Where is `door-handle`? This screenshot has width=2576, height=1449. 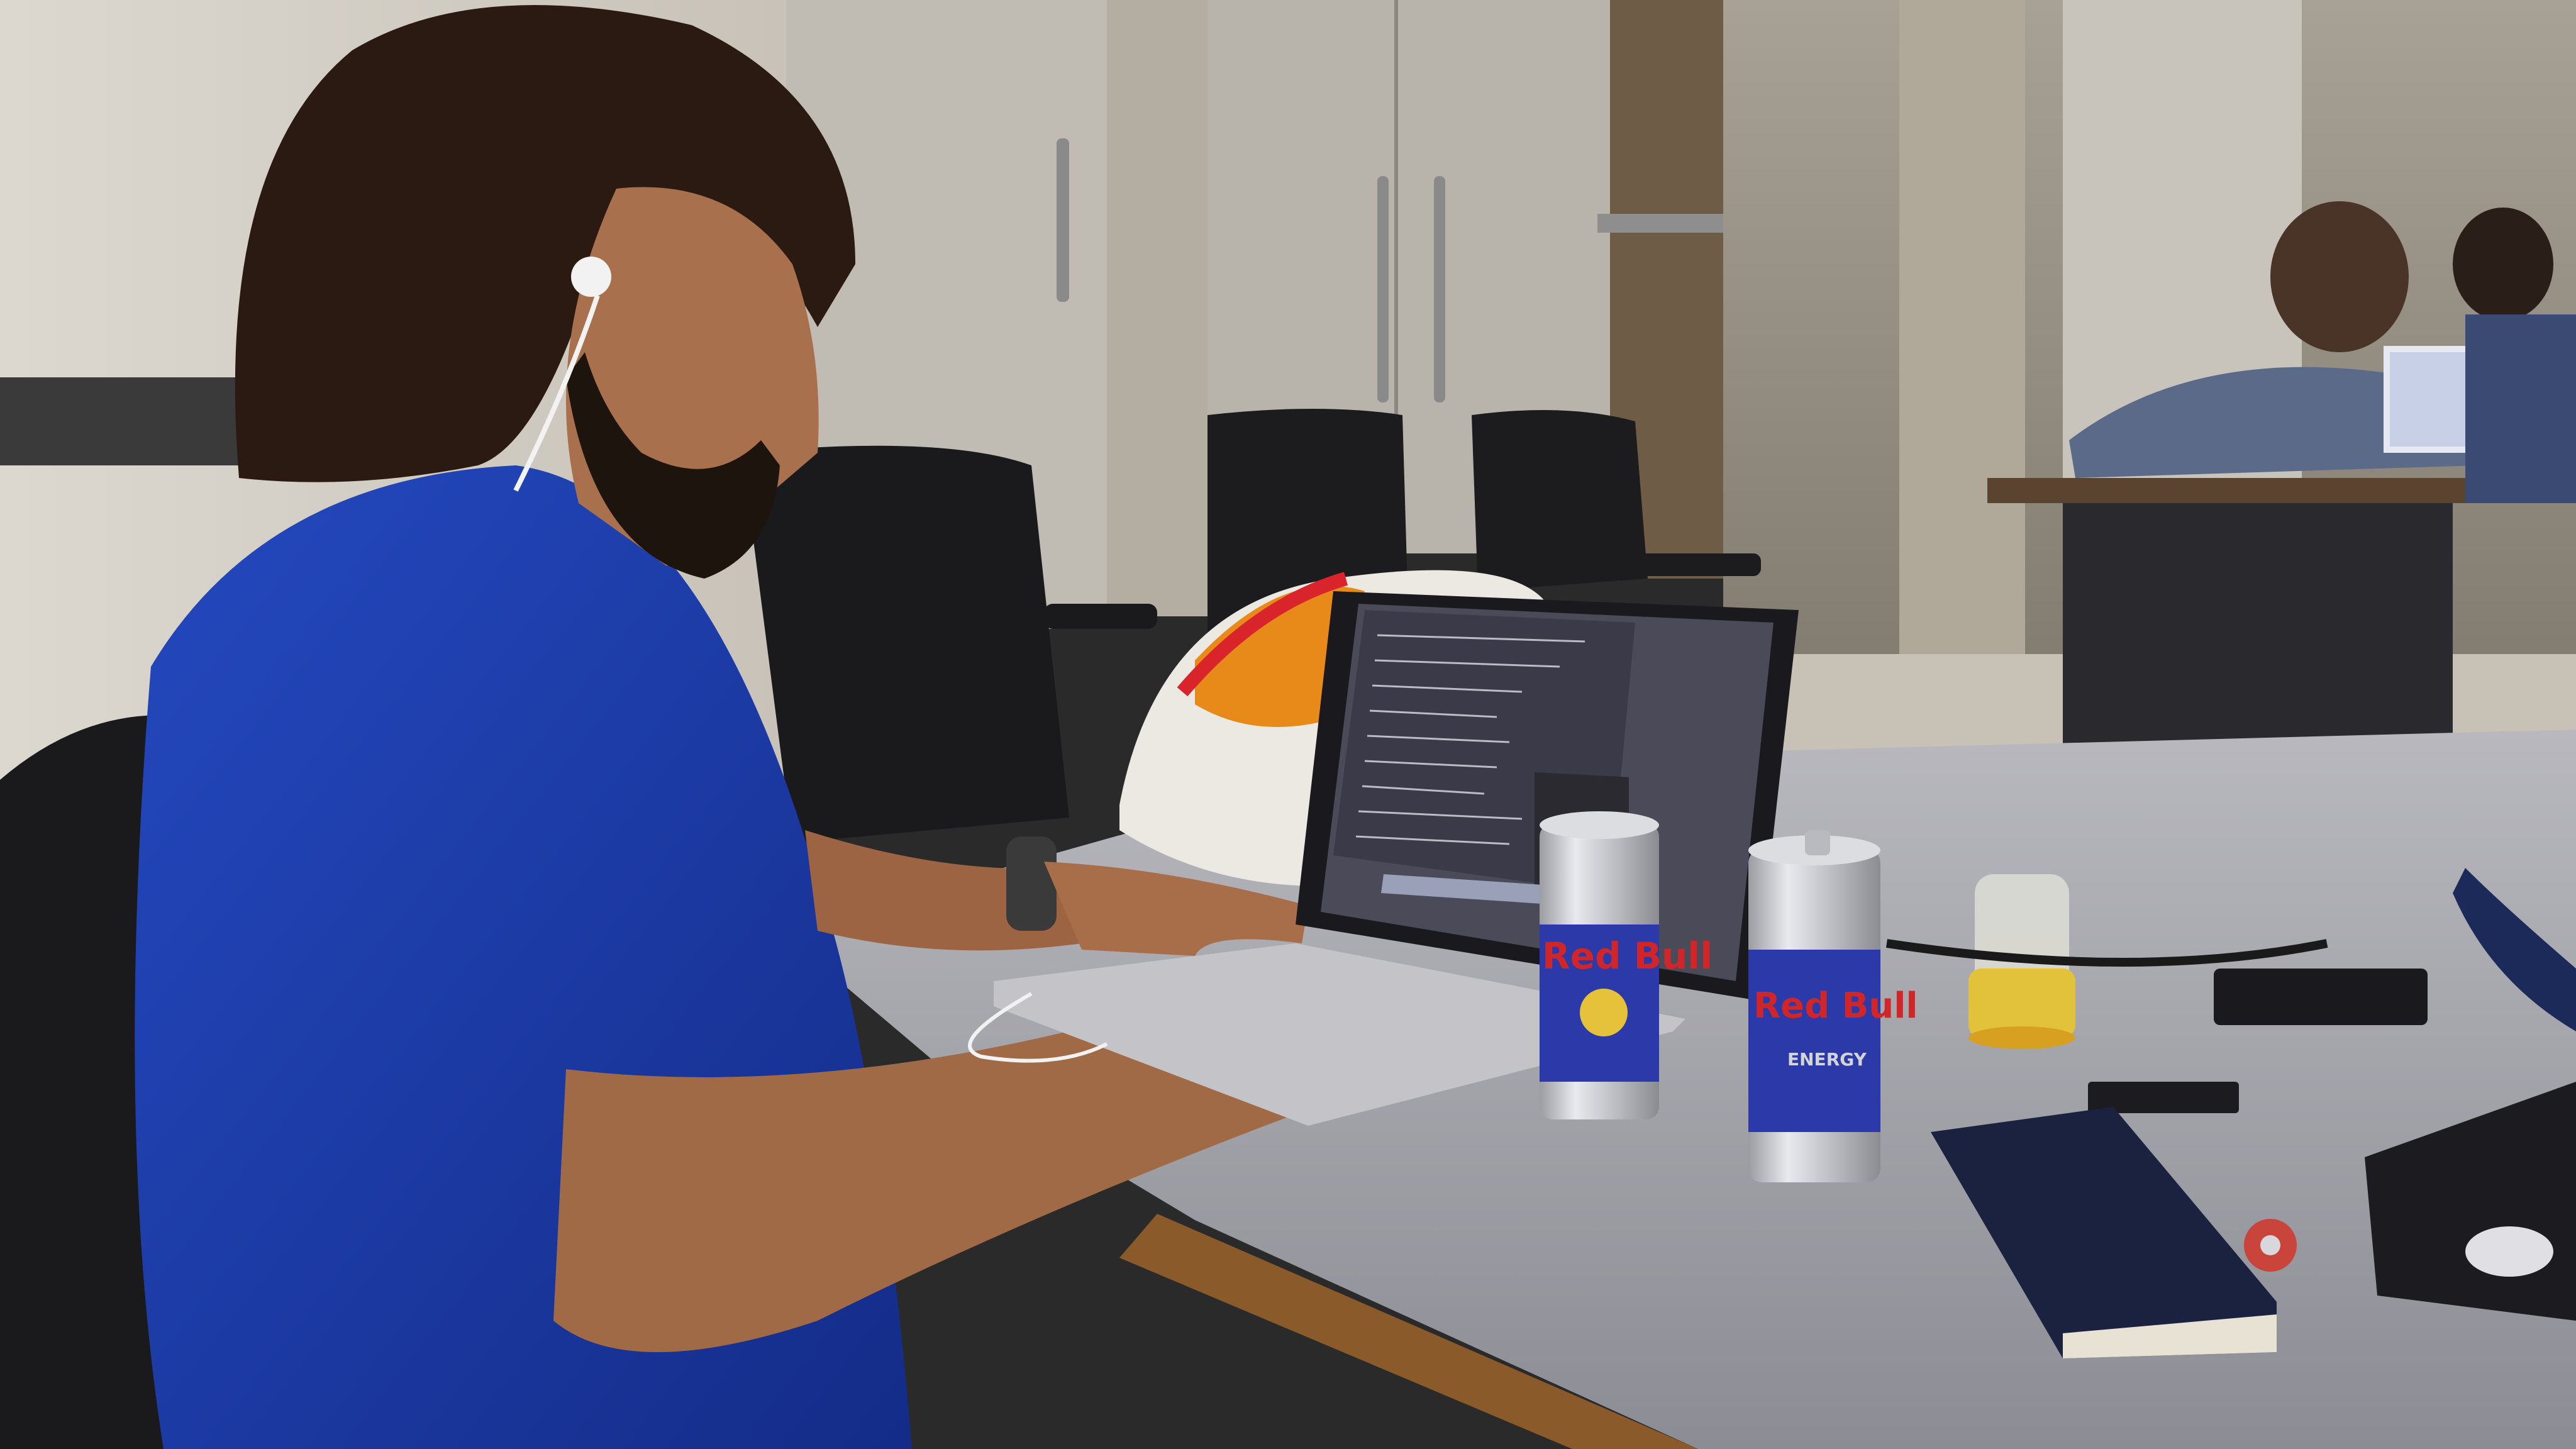
door-handle is located at coordinates (1063, 220).